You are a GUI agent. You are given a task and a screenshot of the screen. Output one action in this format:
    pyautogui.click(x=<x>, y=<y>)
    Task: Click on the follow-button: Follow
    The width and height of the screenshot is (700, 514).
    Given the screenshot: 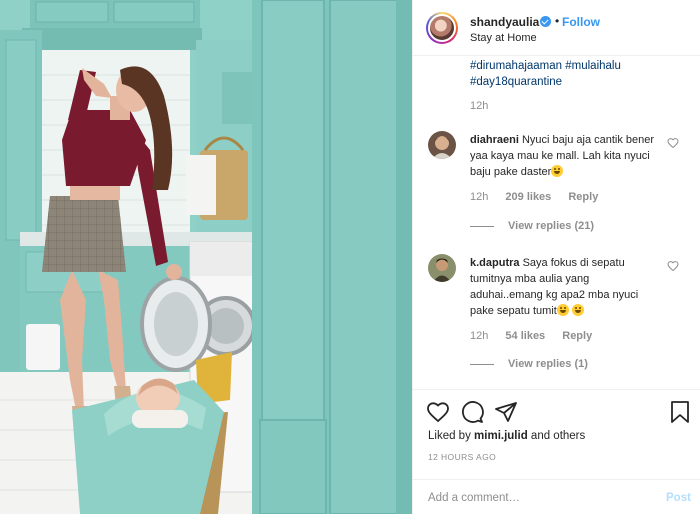 What is the action you would take?
    pyautogui.click(x=581, y=22)
    